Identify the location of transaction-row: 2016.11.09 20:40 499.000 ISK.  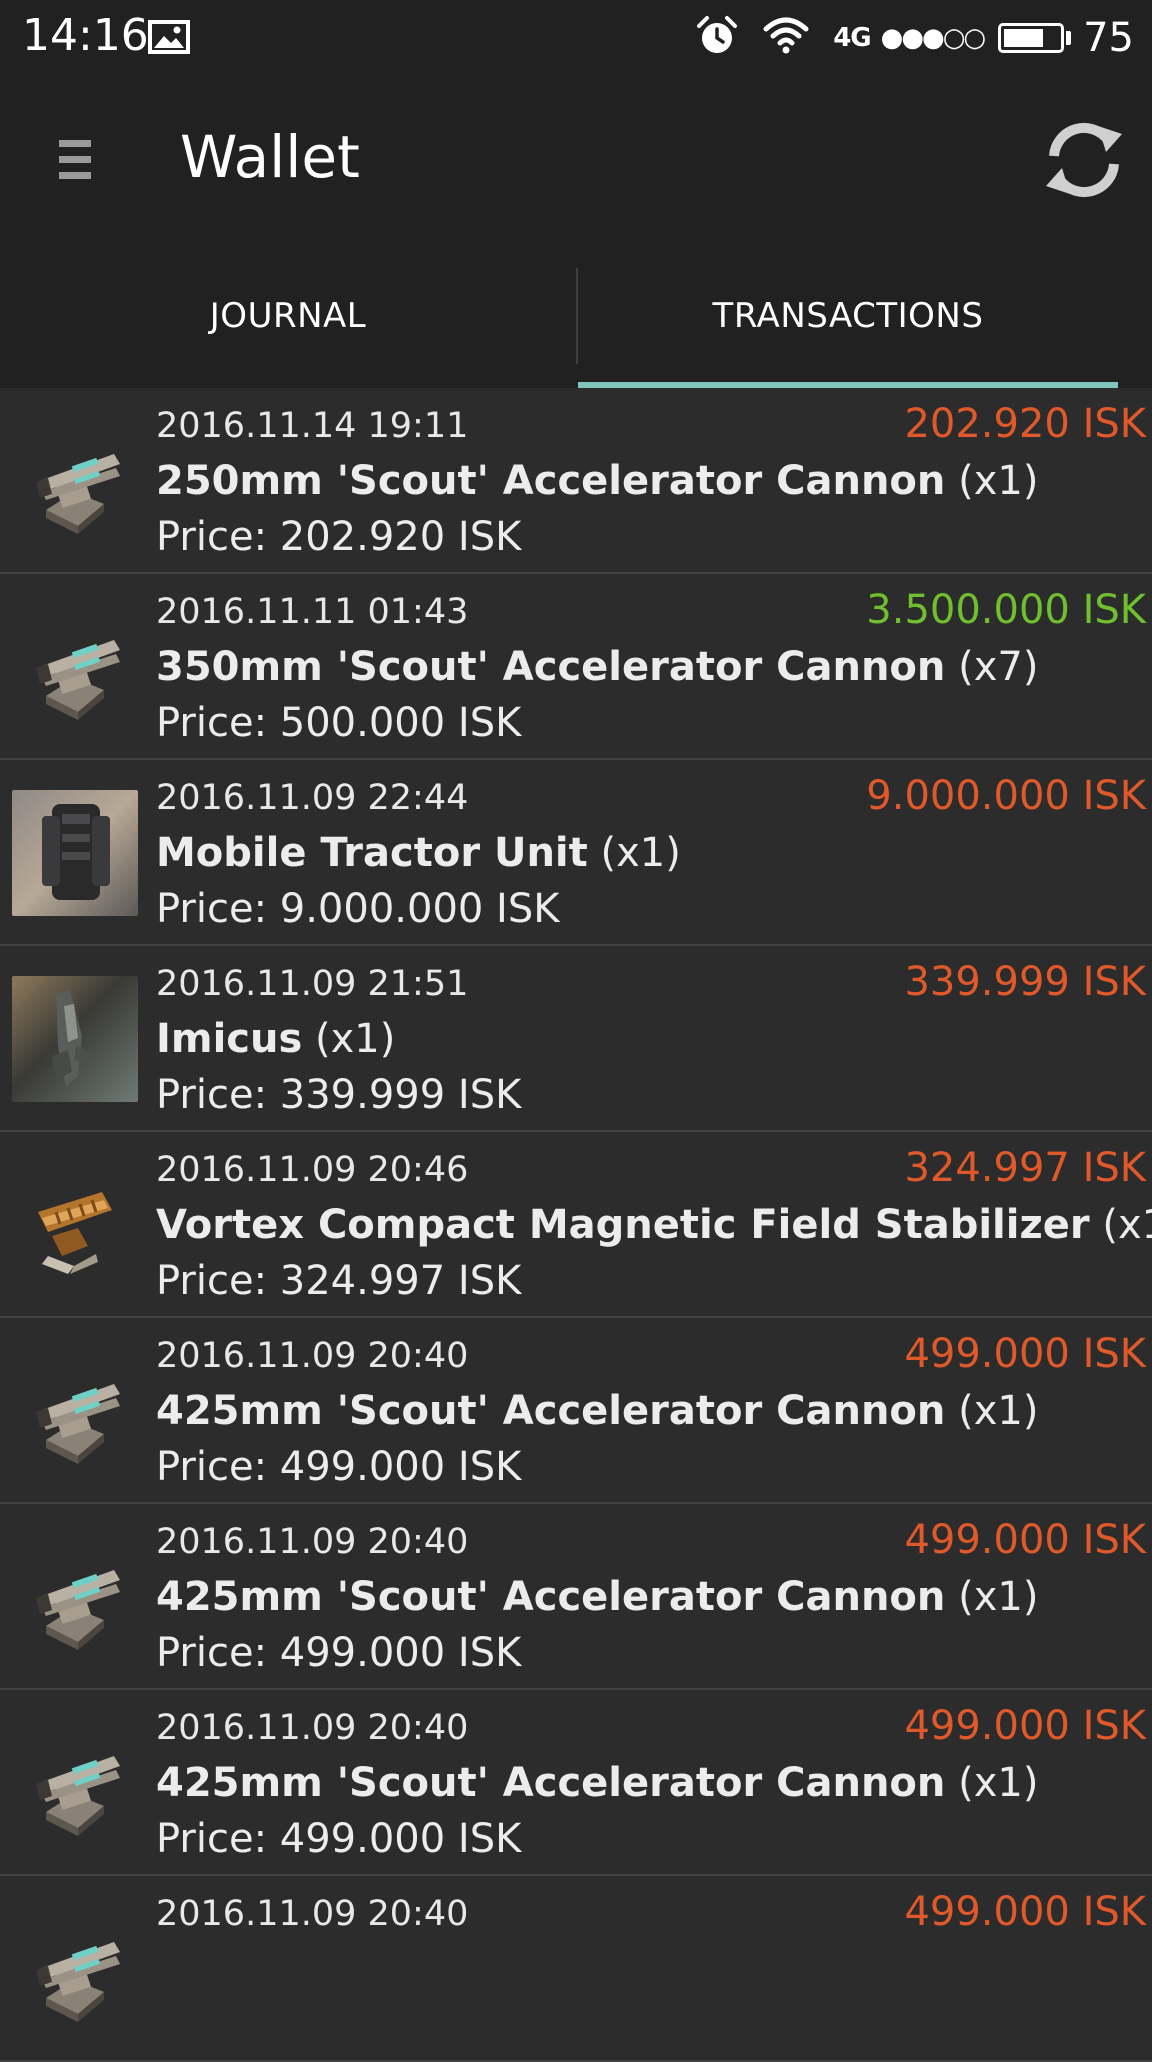
(576, 1969).